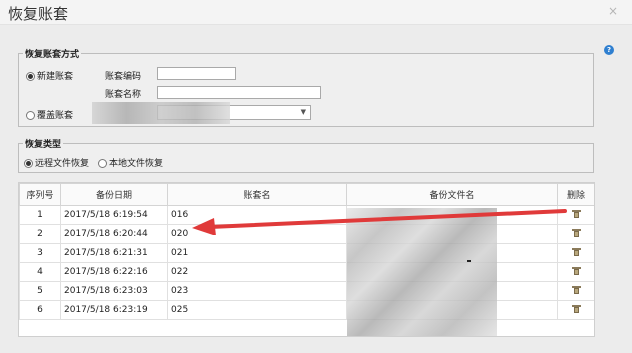 Image resolution: width=632 pixels, height=353 pixels. I want to click on radio-local-file: 本地文件恢复, so click(130, 162).